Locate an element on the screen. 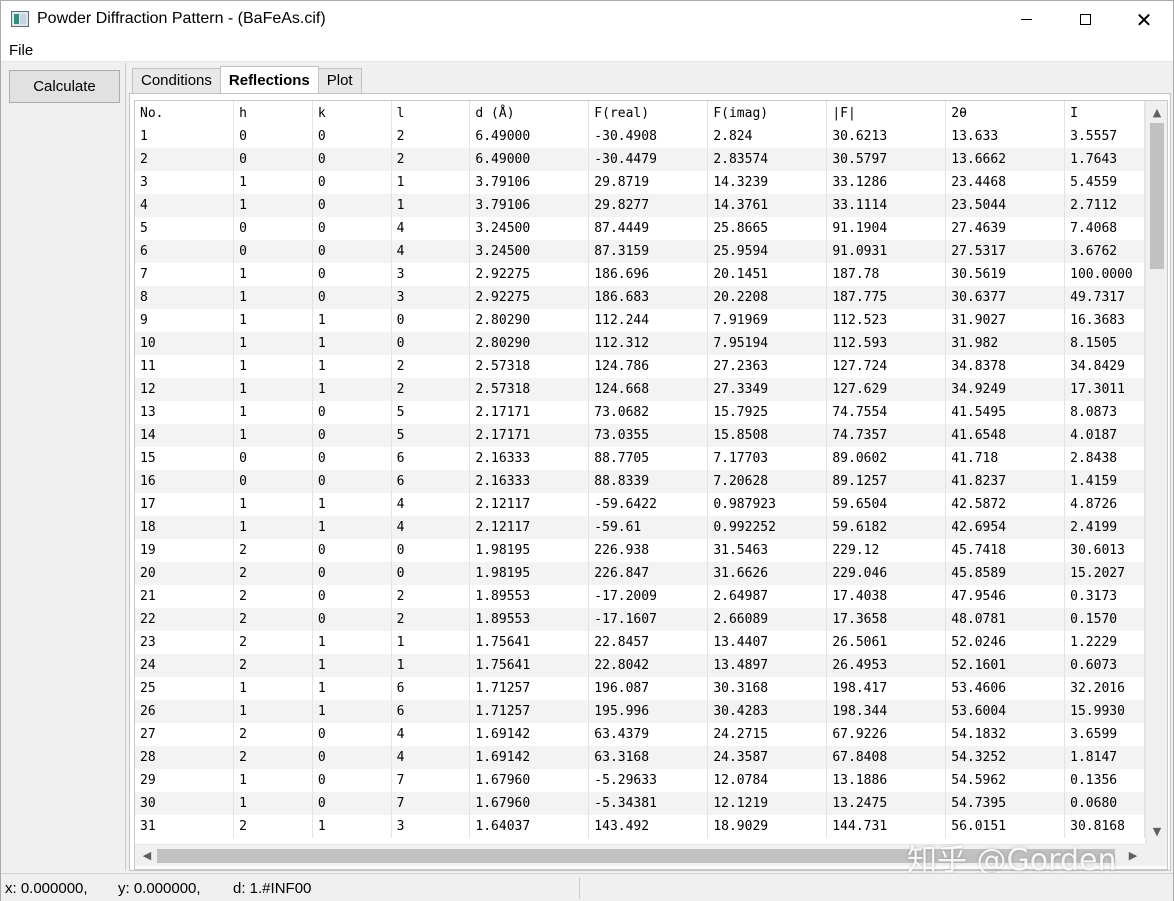 The width and height of the screenshot is (1174, 901). minimize-button is located at coordinates (1026, 19).